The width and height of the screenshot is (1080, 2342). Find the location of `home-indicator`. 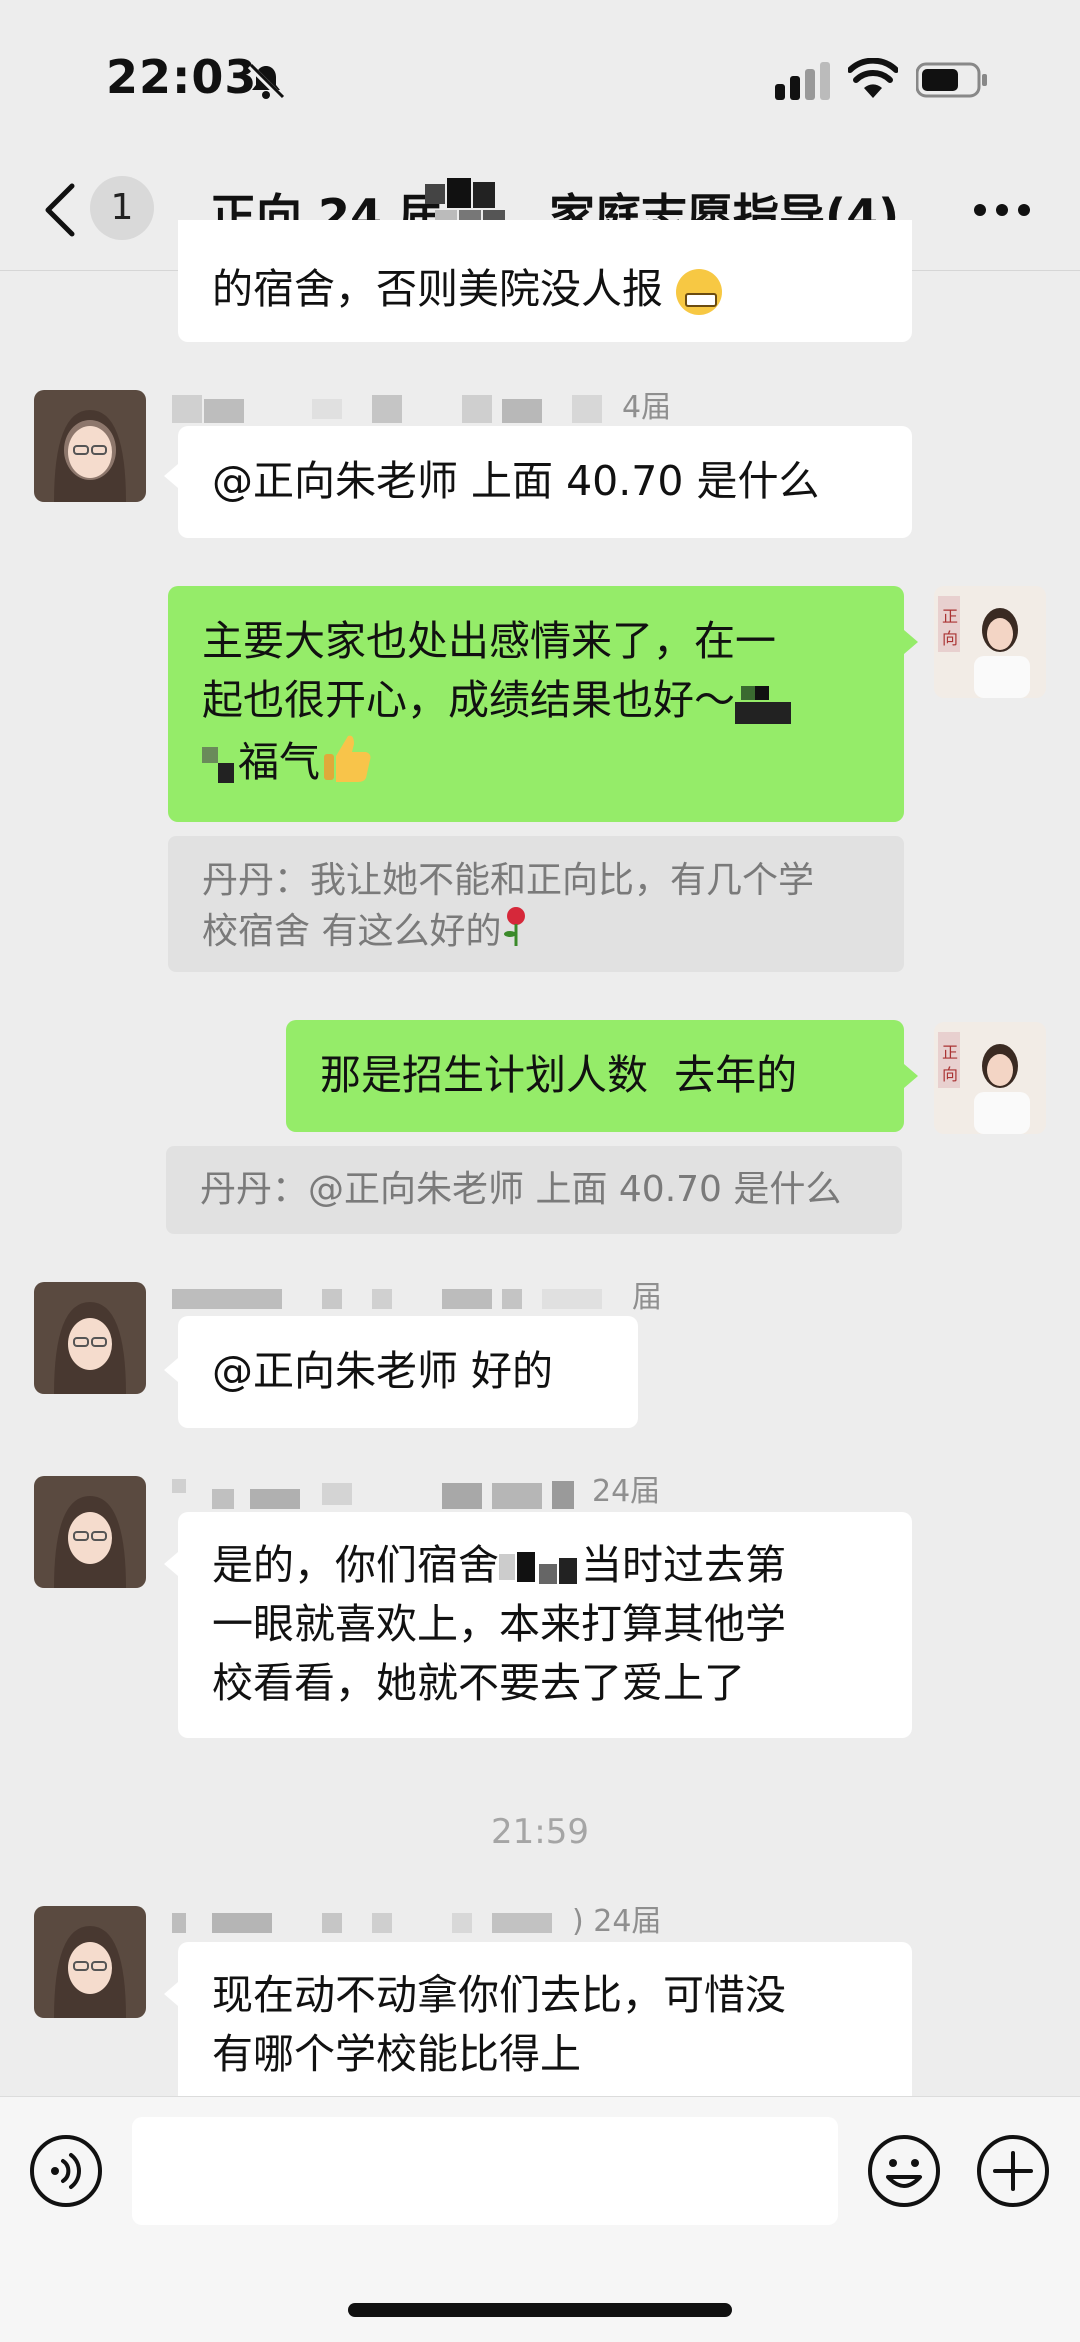

home-indicator is located at coordinates (540, 2310).